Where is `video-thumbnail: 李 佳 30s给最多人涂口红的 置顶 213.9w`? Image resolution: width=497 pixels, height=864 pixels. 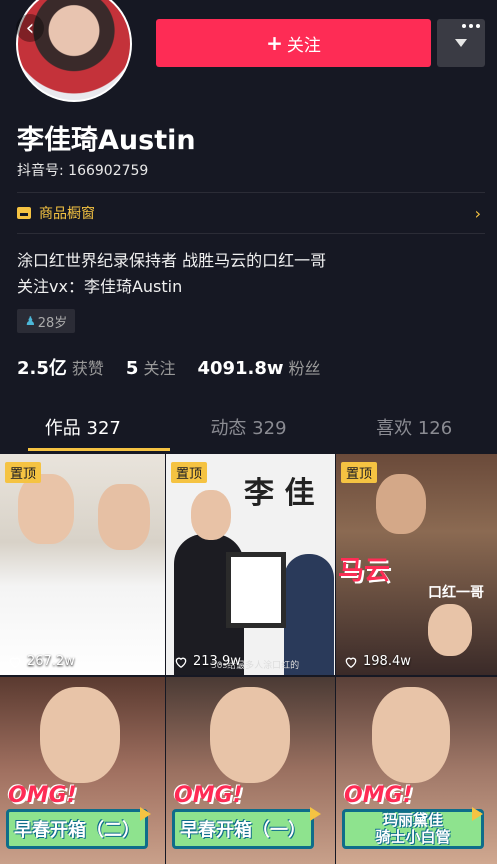
video-thumbnail: 李 佳 30s给最多人涂口红的 置顶 213.9w is located at coordinates (250, 564).